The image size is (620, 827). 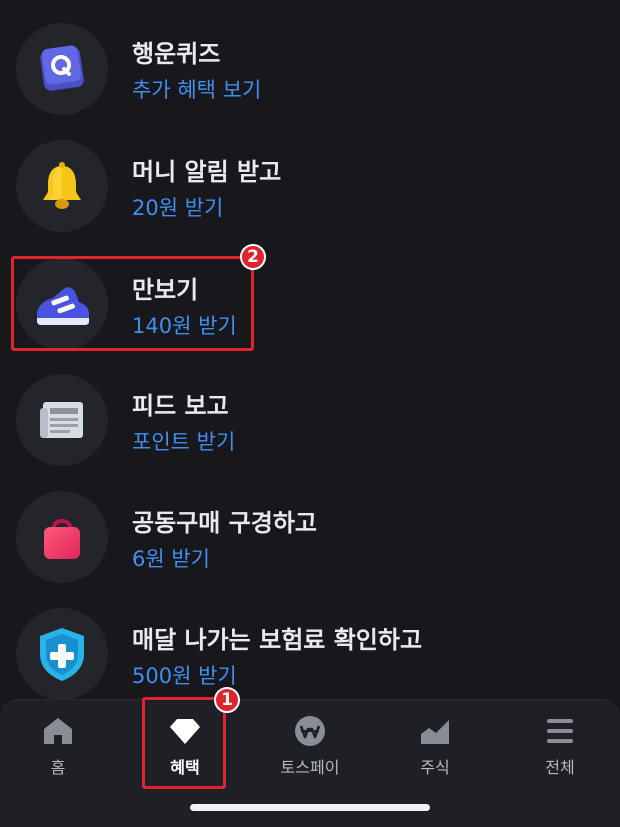 I want to click on newspaper-icon, so click(x=62, y=420).